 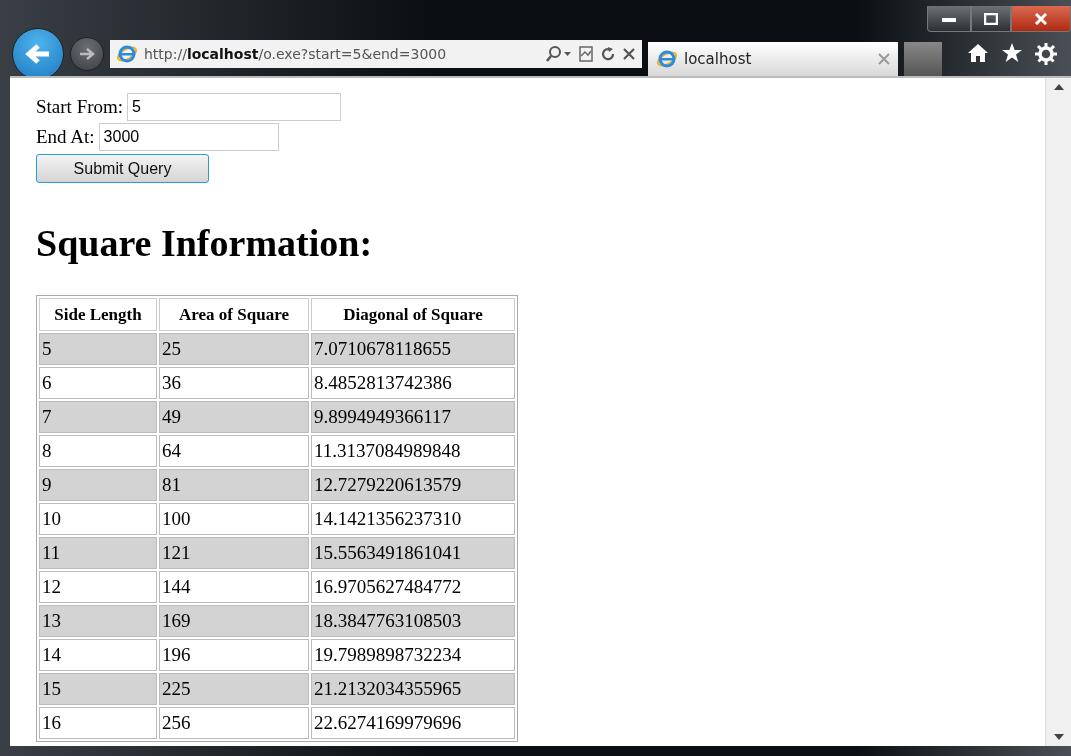 I want to click on refresh-icon, so click(x=608, y=54).